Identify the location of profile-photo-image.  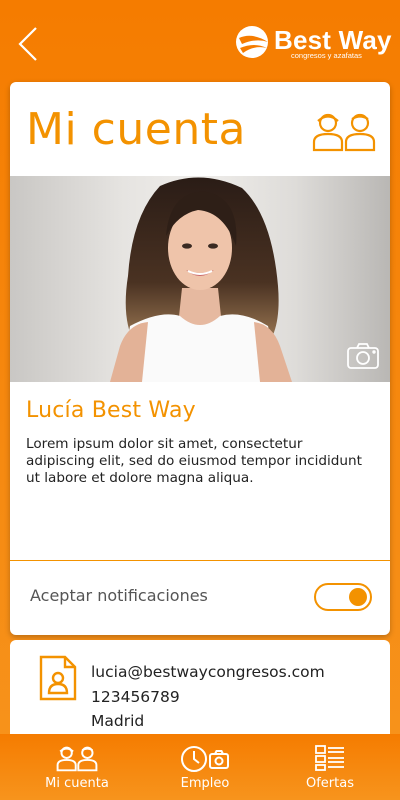
(201, 279).